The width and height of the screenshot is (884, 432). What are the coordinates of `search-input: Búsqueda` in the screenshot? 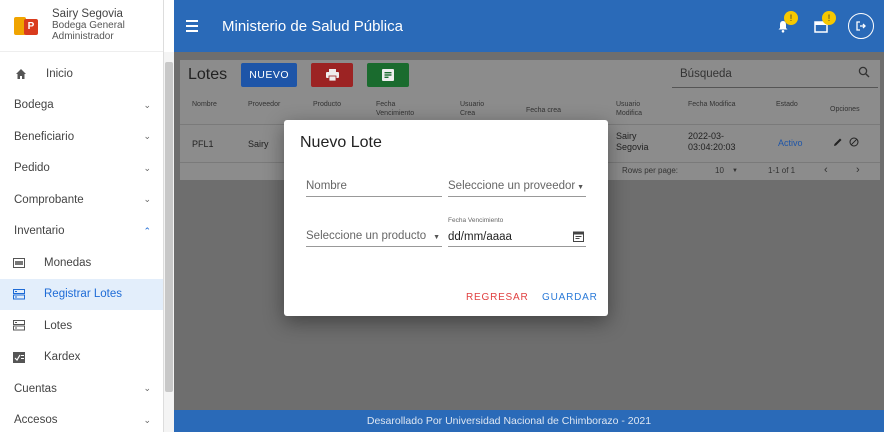 It's located at (775, 75).